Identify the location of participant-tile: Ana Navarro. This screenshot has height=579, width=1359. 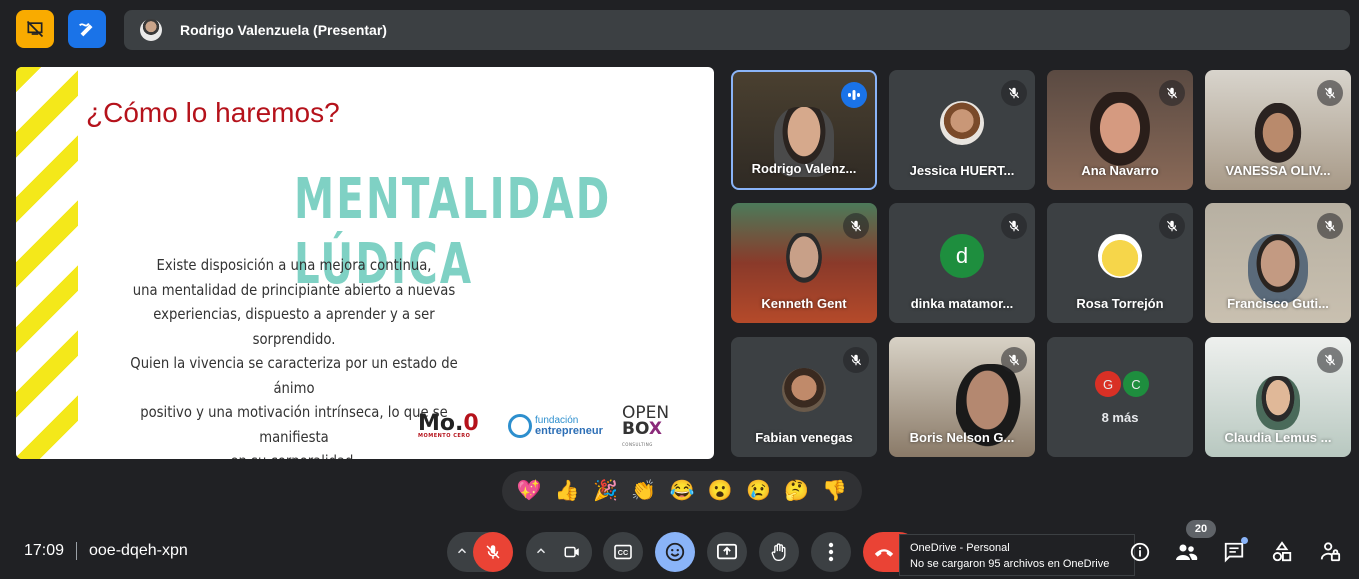
(1120, 130).